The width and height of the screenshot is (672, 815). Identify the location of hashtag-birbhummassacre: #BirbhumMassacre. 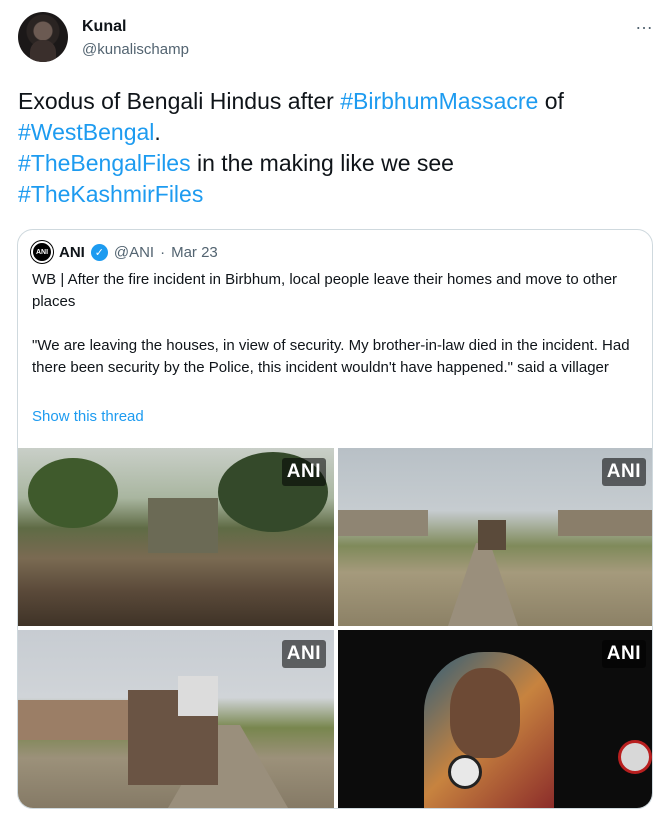
(439, 101).